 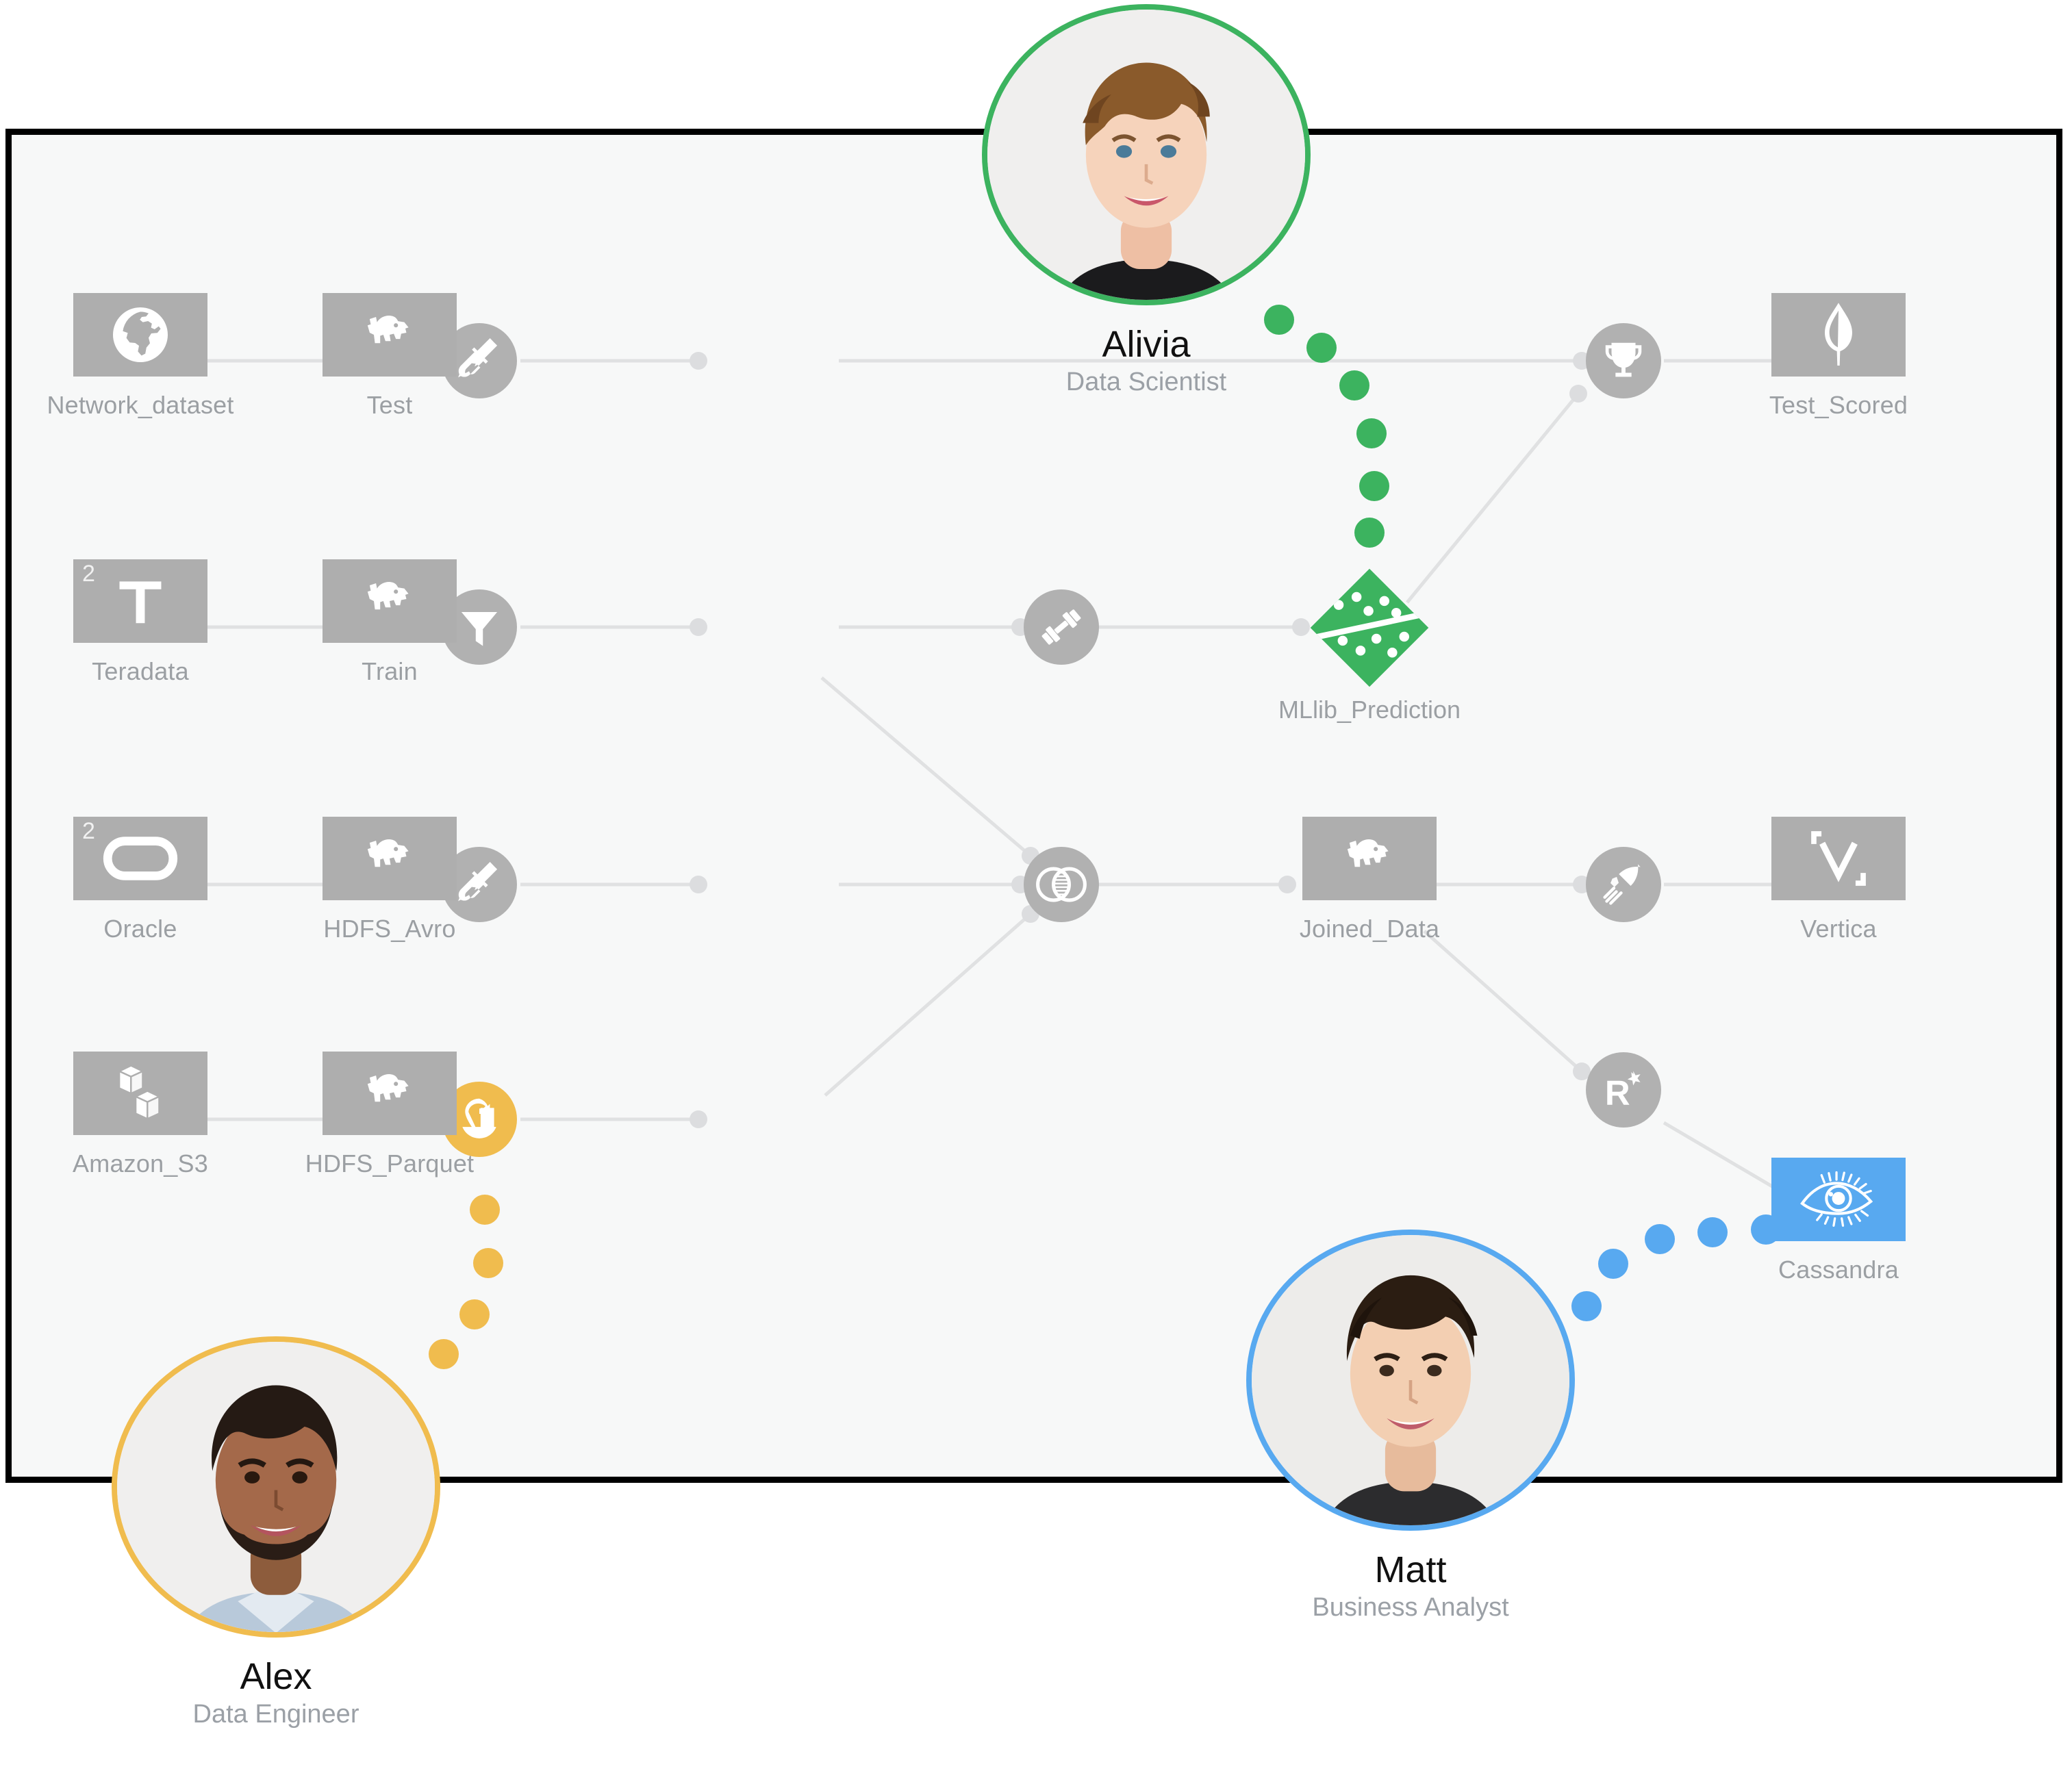 I want to click on node-amazon-s3: Amazon_S3, so click(x=140, y=1115).